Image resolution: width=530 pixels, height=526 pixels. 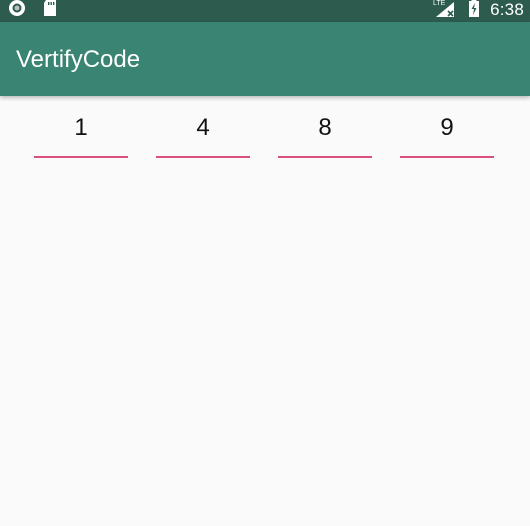 What do you see at coordinates (439, 3) in the screenshot?
I see `svg-text: LTE` at bounding box center [439, 3].